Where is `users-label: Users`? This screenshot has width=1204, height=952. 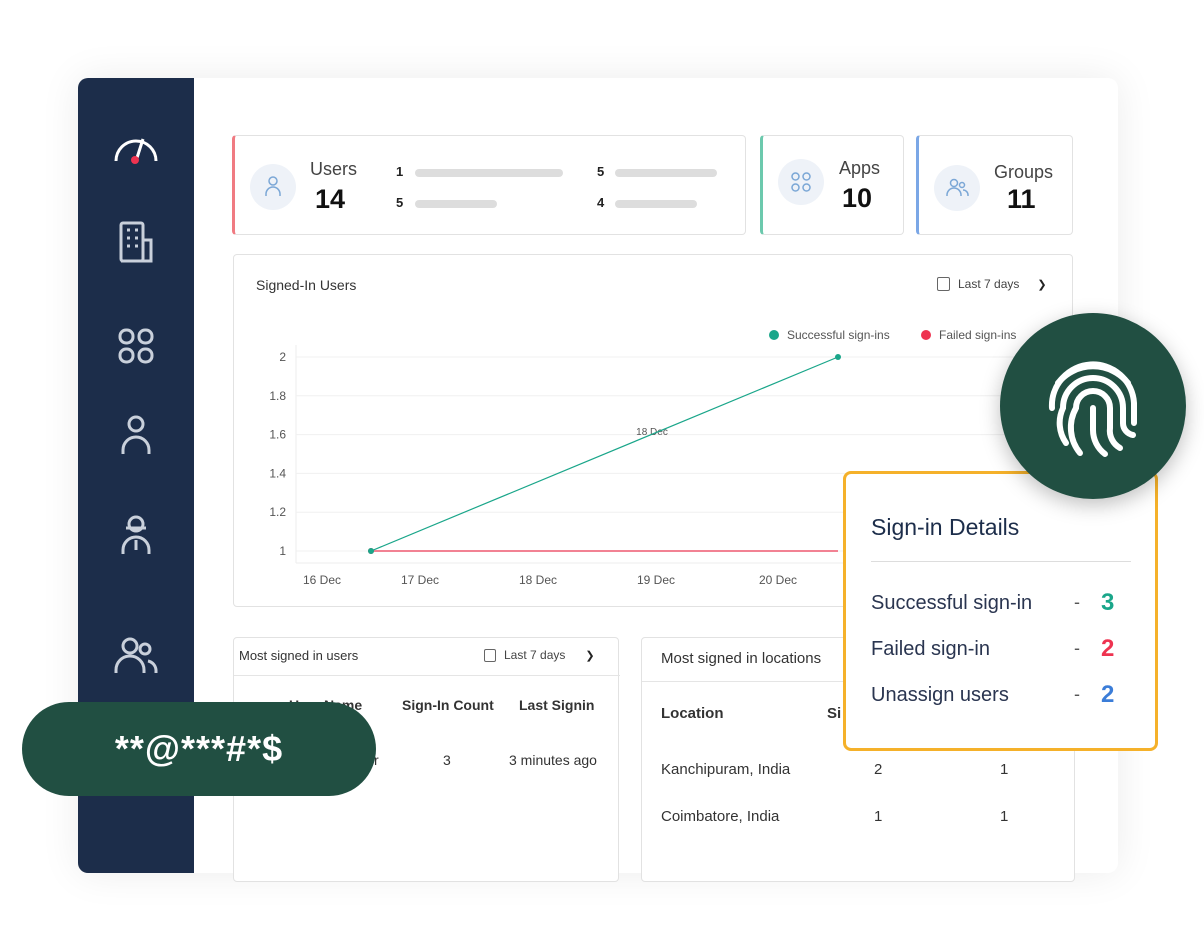
users-label: Users is located at coordinates (334, 169).